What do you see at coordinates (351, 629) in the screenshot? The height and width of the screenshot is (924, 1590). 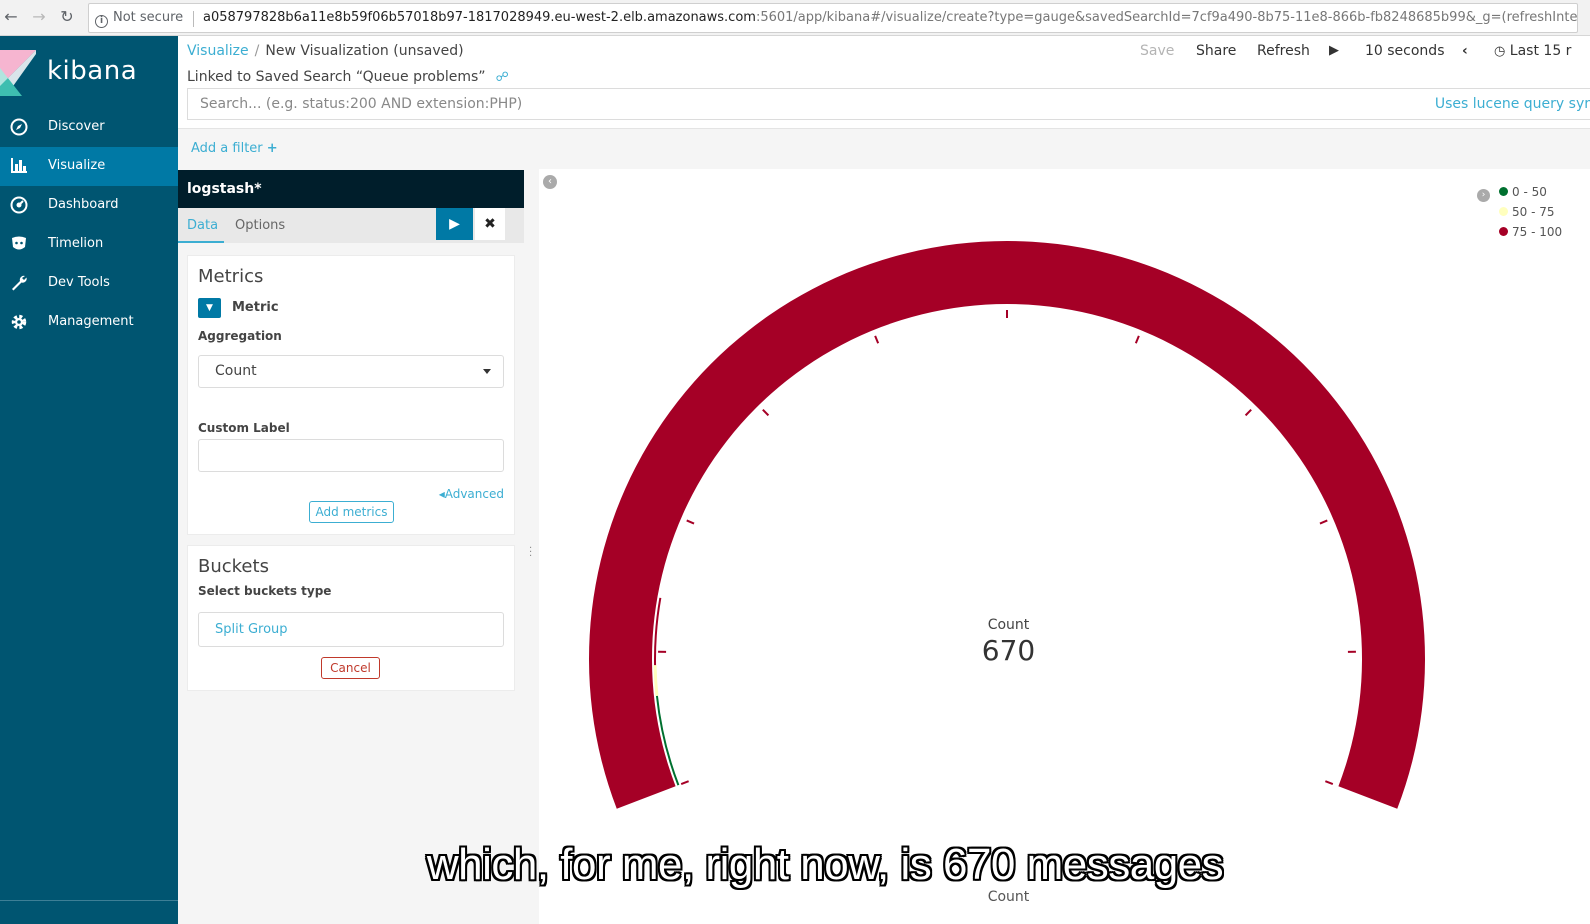 I see `split-group-option: Split Group` at bounding box center [351, 629].